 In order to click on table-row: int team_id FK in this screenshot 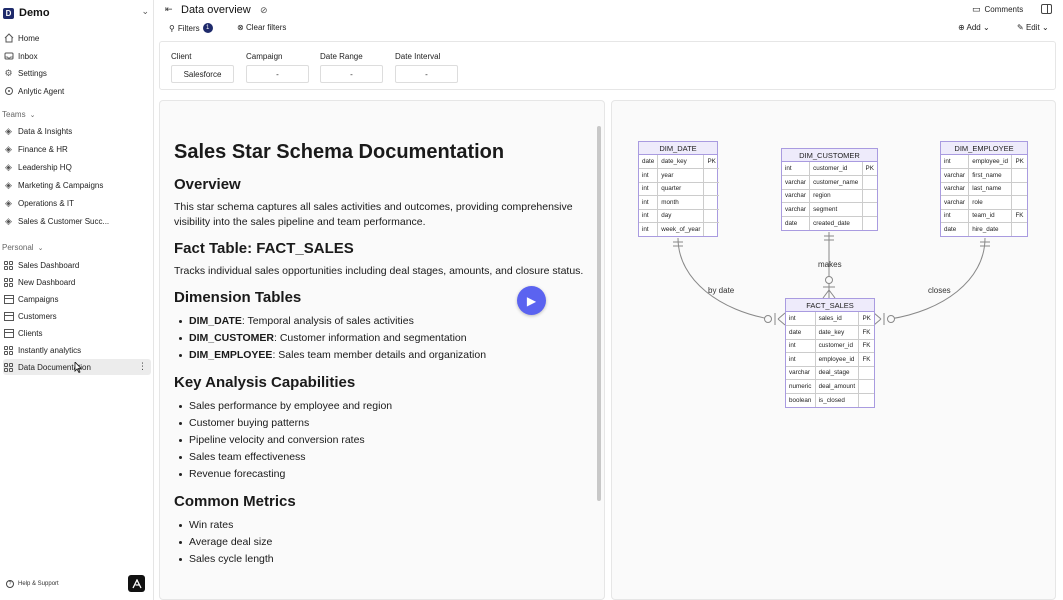, I will do `click(984, 215)`.